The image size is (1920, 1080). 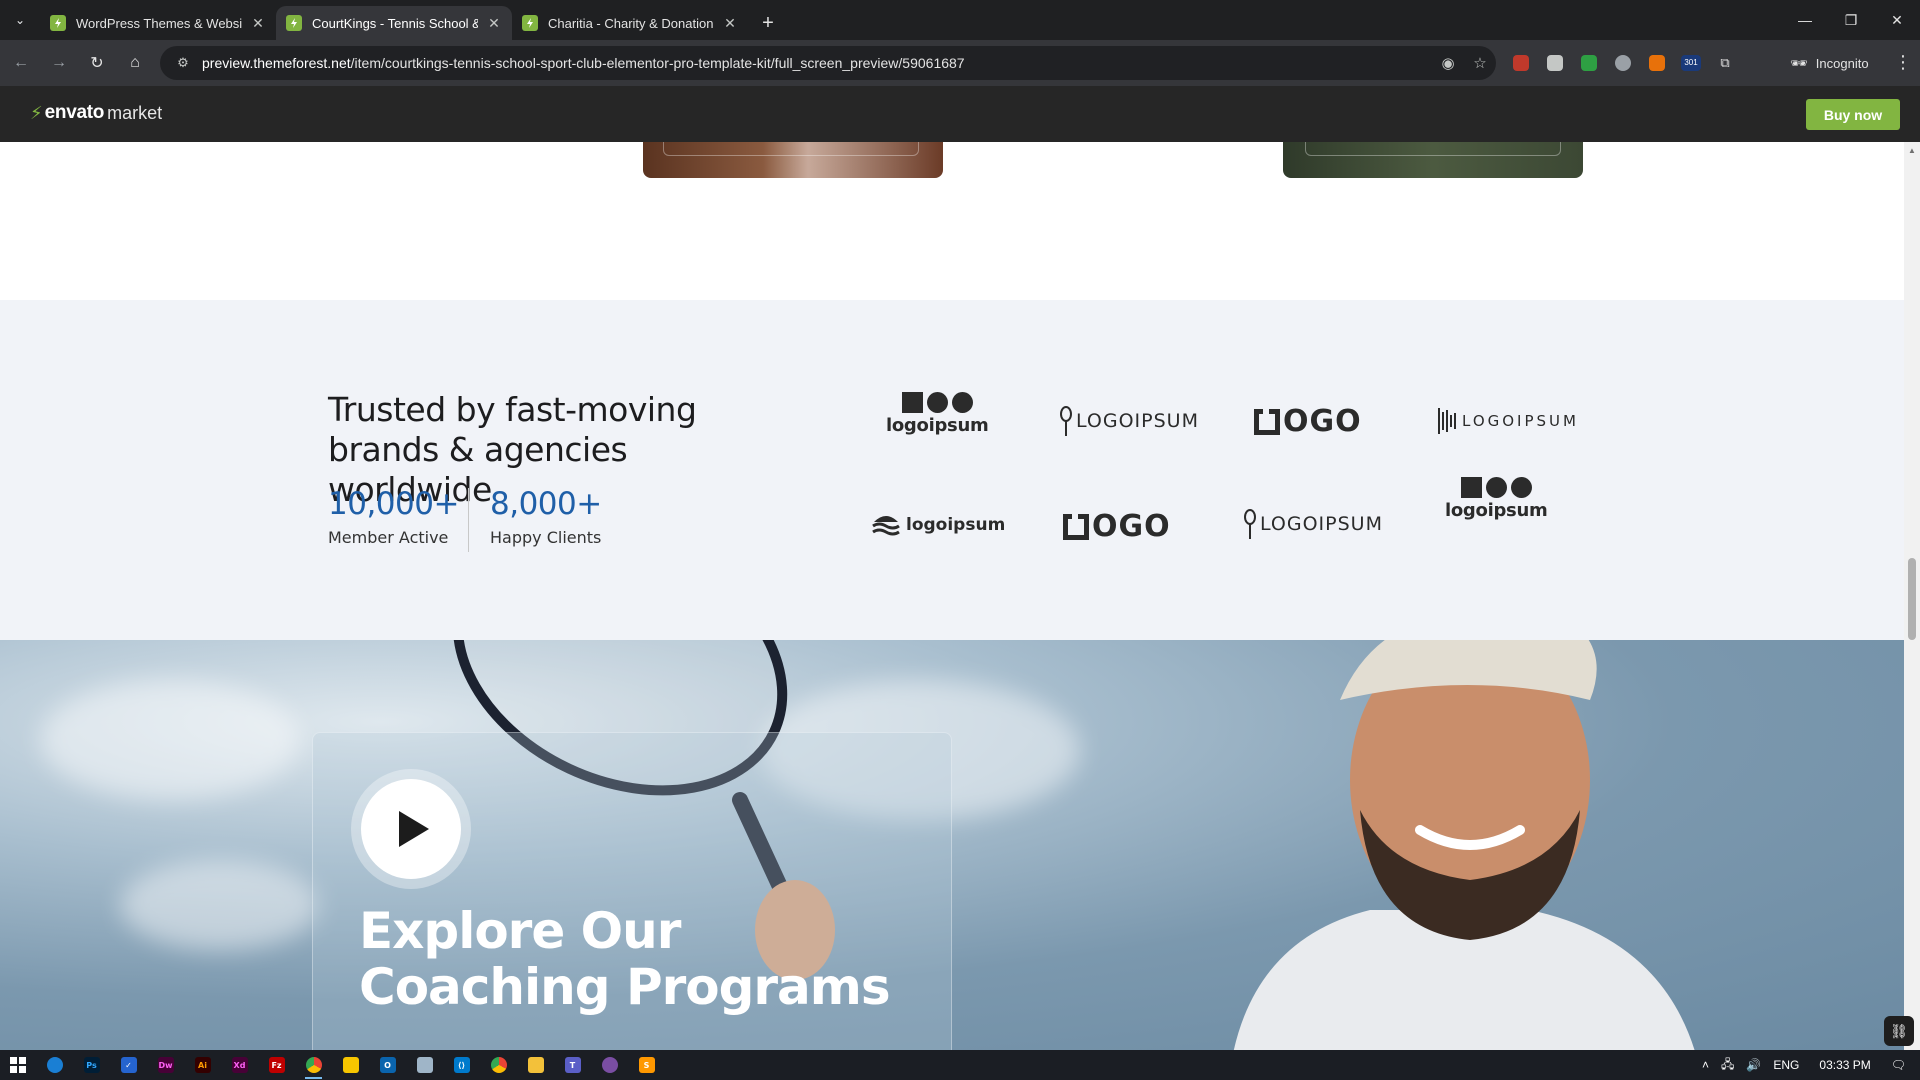 What do you see at coordinates (183, 63) in the screenshot?
I see `site-info-icon: ⚙` at bounding box center [183, 63].